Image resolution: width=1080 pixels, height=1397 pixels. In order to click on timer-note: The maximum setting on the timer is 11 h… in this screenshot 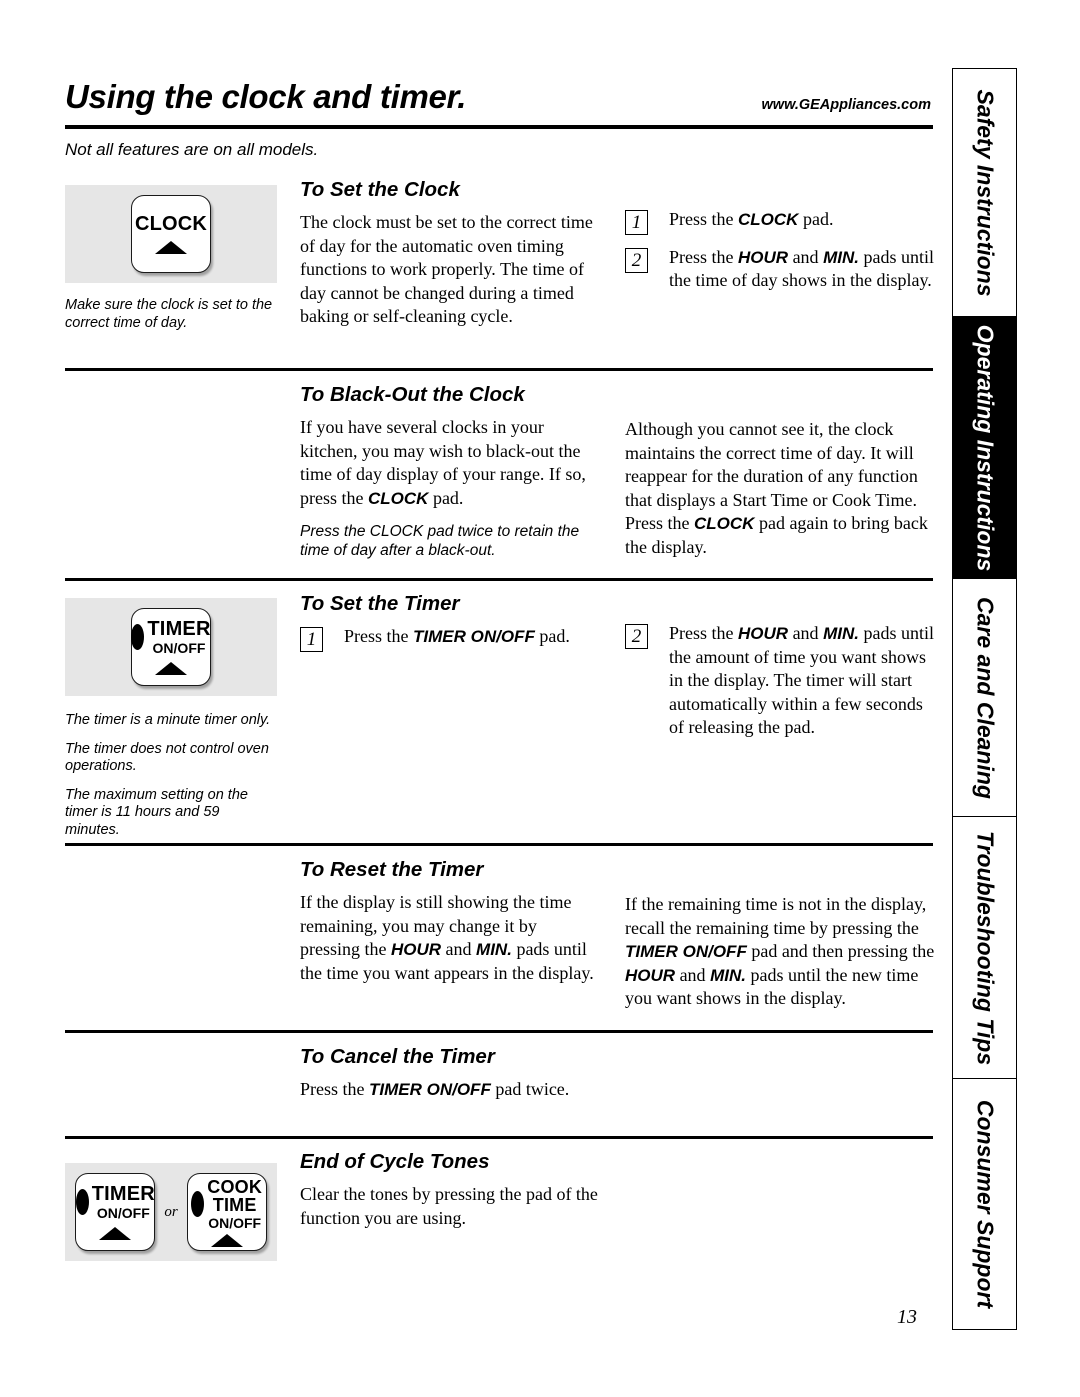, I will do `click(156, 812)`.